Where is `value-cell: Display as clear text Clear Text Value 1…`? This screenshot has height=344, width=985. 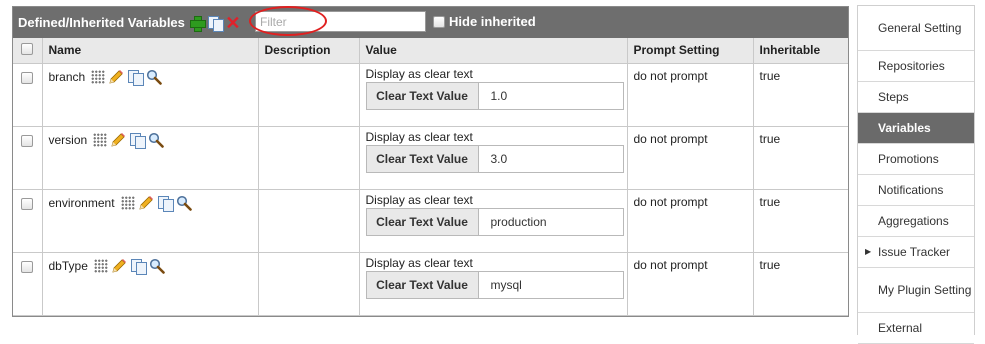
value-cell: Display as clear text Clear Text Value 1… is located at coordinates (493, 95).